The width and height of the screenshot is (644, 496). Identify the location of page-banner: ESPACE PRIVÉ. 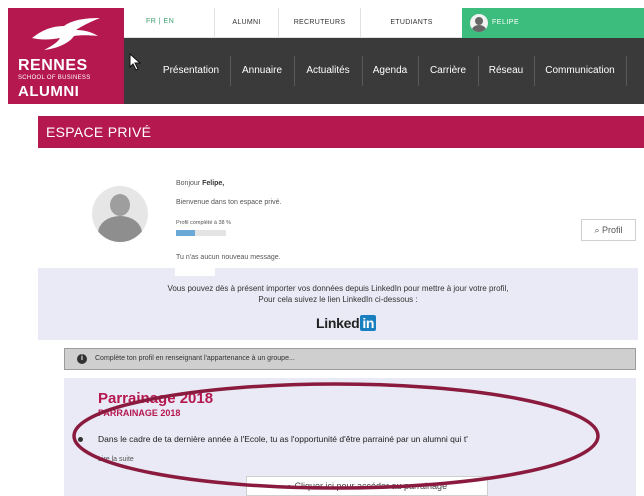
(341, 132).